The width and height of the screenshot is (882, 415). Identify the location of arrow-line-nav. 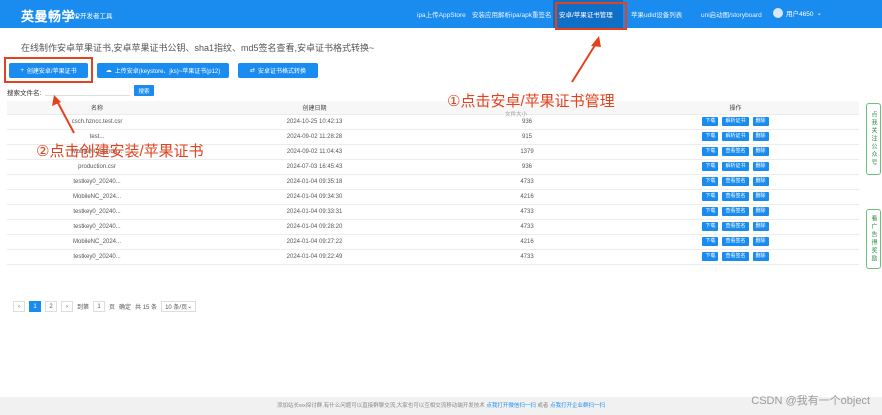
(584, 62).